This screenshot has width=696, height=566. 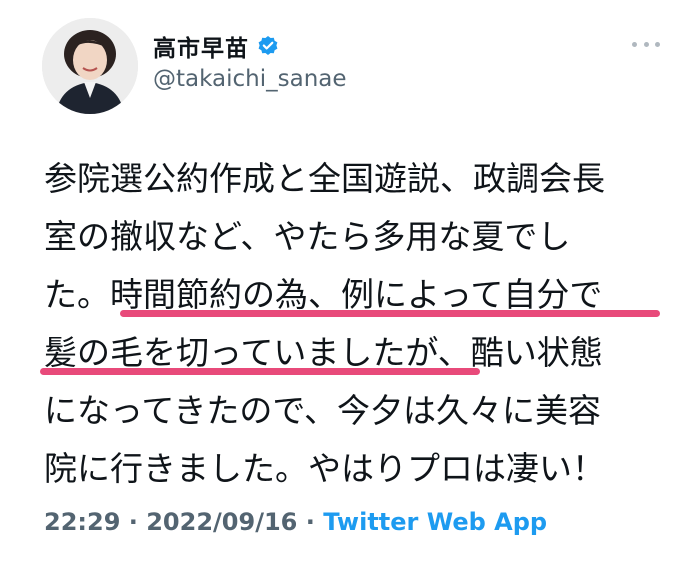 What do you see at coordinates (323, 294) in the screenshot?
I see `tweet-text-content: た。時間節約の為、例によって自分で` at bounding box center [323, 294].